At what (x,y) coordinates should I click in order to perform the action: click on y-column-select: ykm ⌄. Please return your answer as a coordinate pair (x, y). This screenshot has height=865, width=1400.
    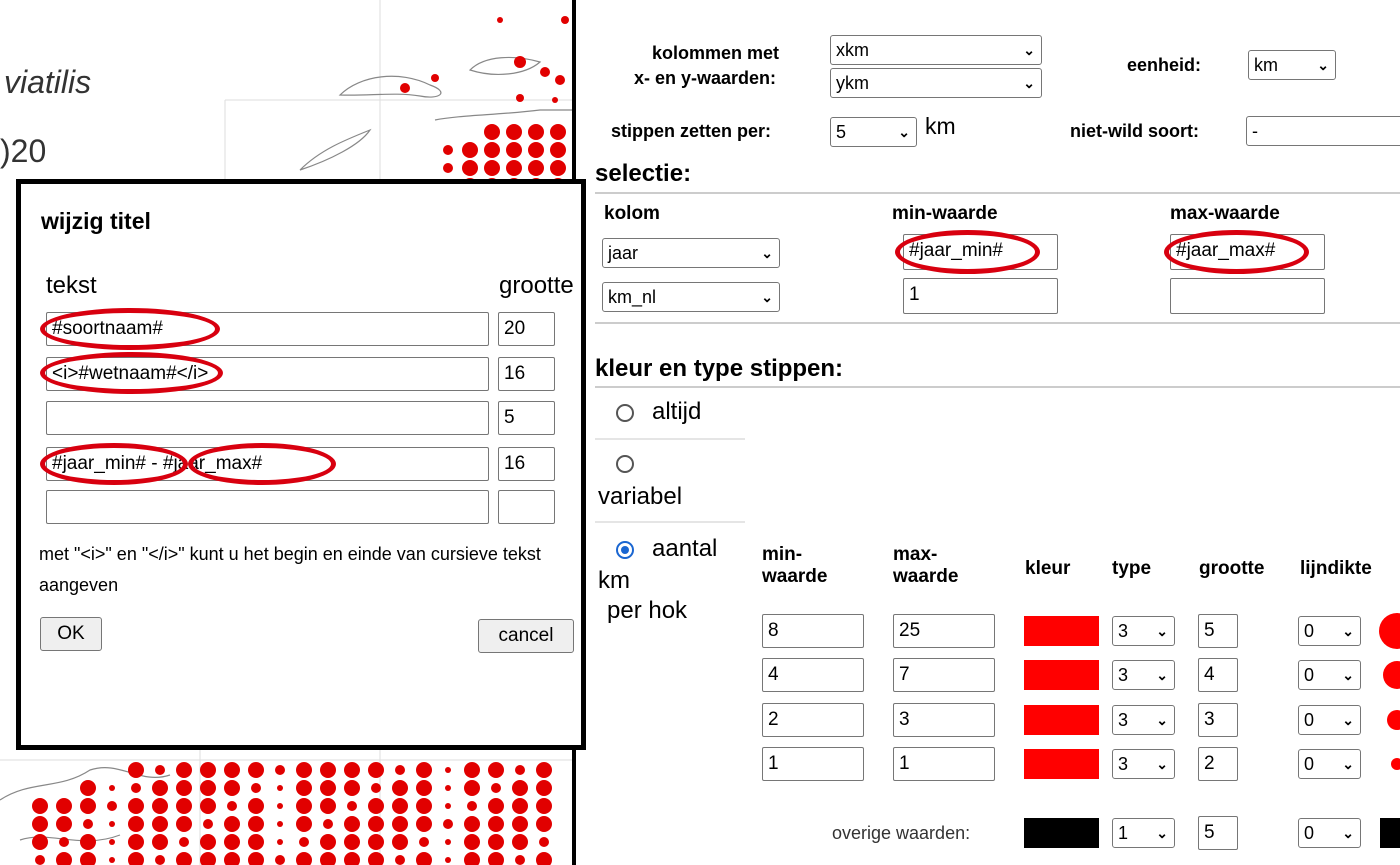
    Looking at the image, I should click on (936, 83).